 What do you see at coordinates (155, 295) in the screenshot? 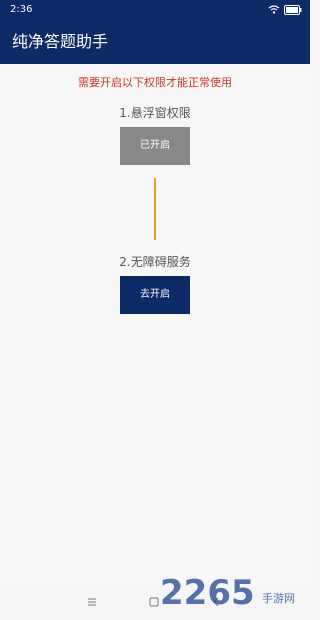
I see `accessibility-open-button: 去开启` at bounding box center [155, 295].